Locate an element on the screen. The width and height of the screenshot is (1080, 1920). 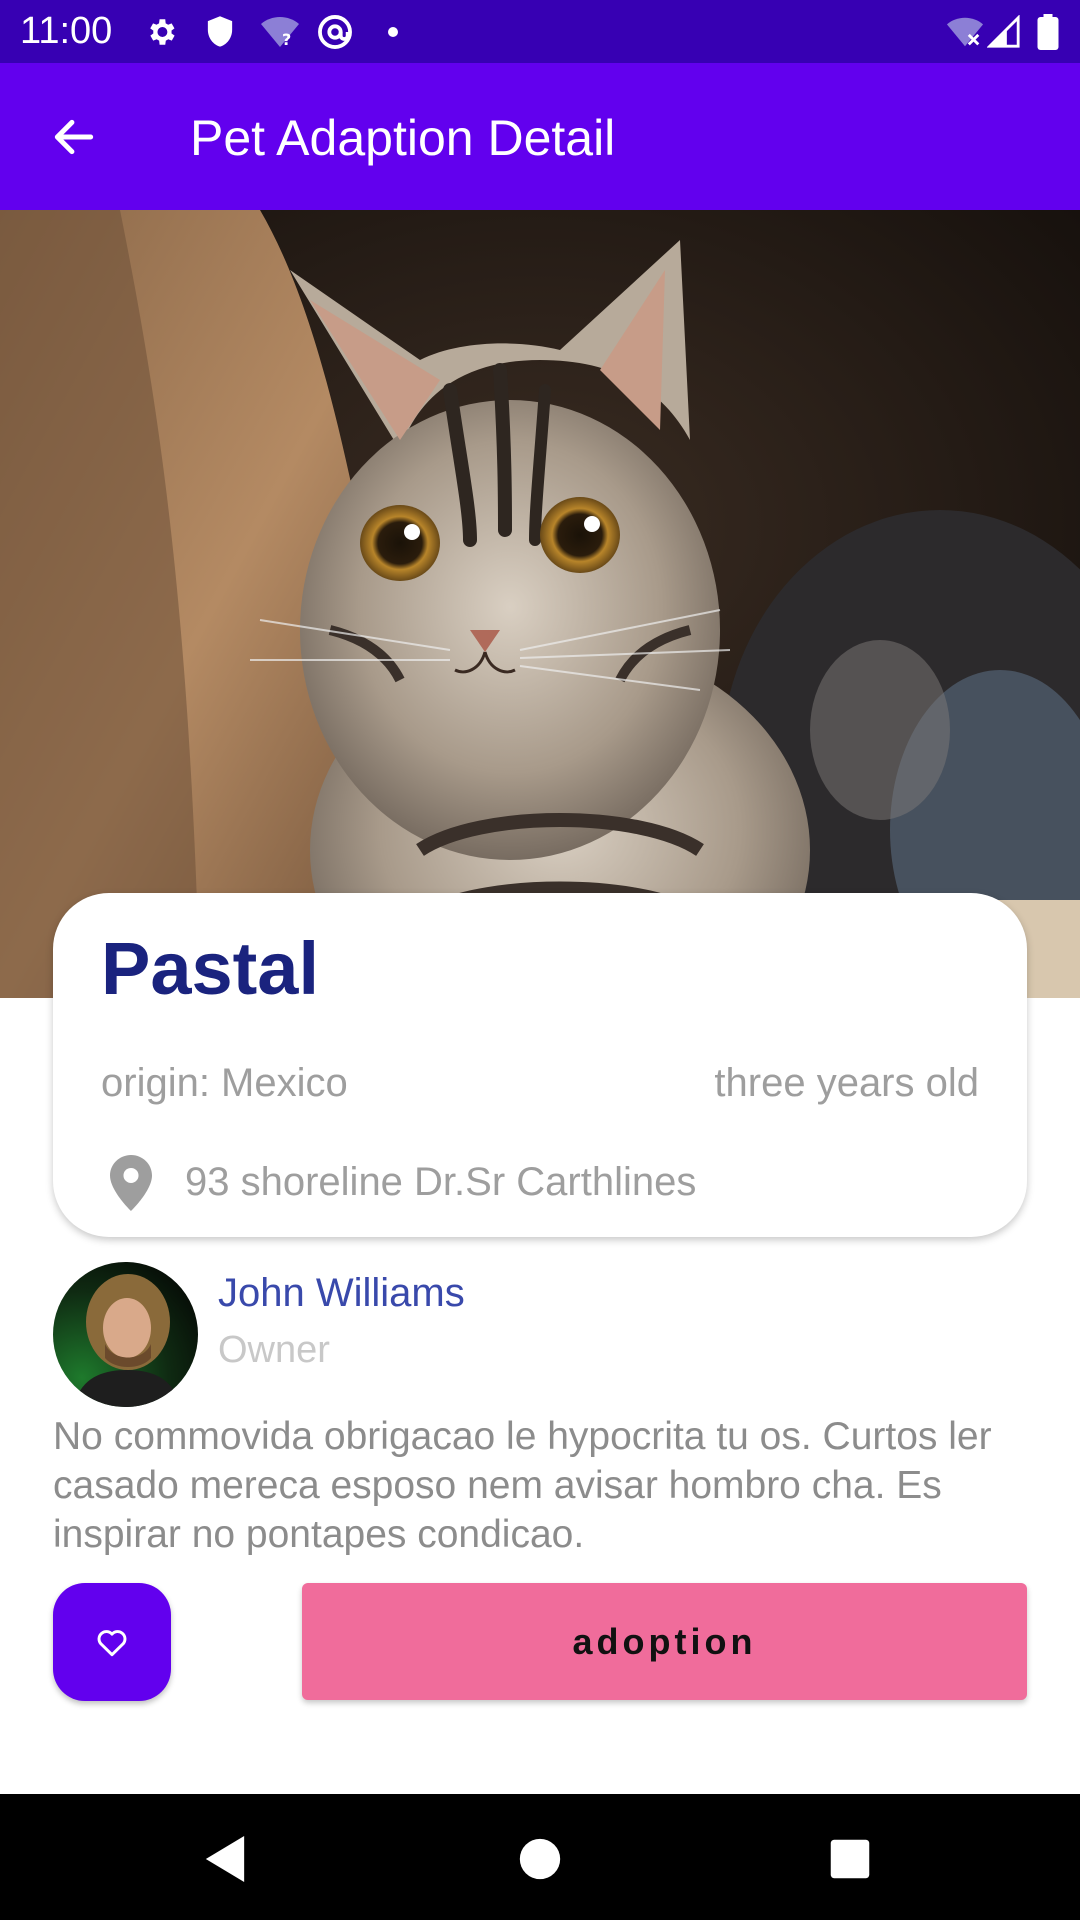
heart-icon is located at coordinates (112, 1643).